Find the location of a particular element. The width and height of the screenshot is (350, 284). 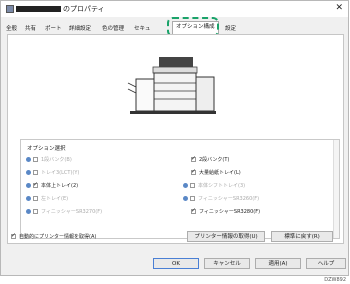

option-1-tray-bank: 1段バンク(B) is located at coordinates (49, 159).